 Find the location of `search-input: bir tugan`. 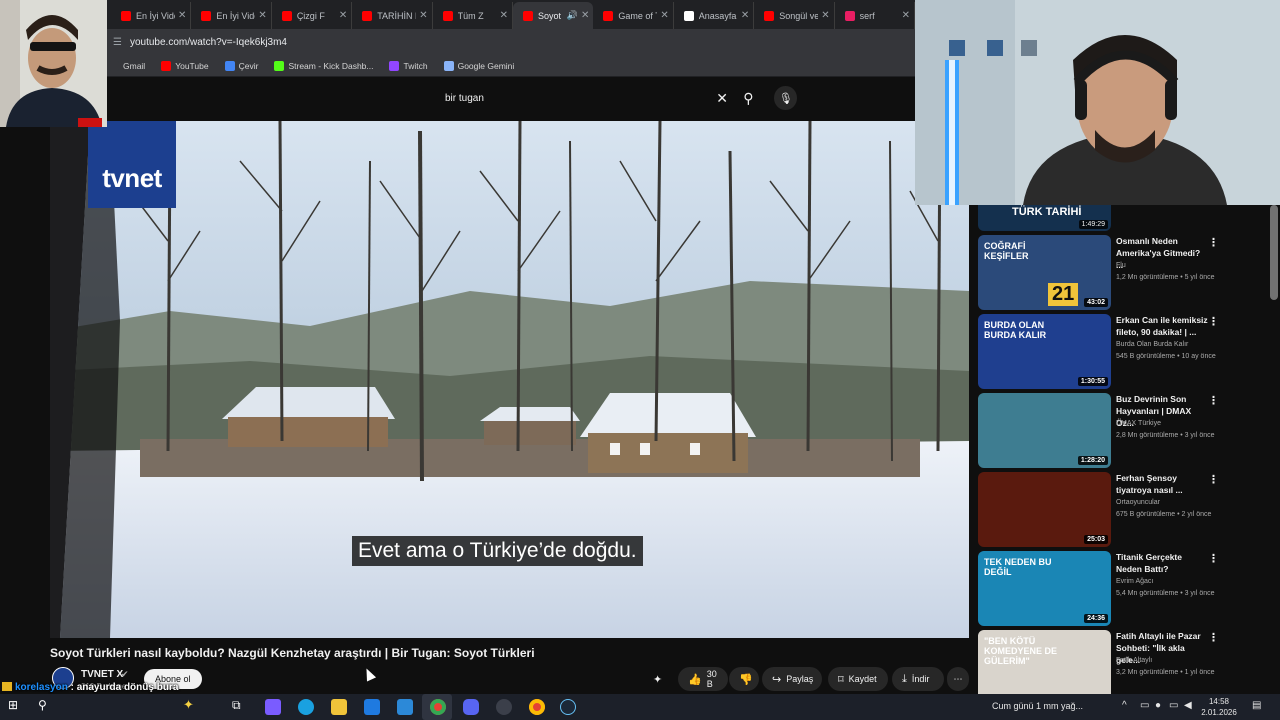

search-input: bir tugan is located at coordinates (572, 98).